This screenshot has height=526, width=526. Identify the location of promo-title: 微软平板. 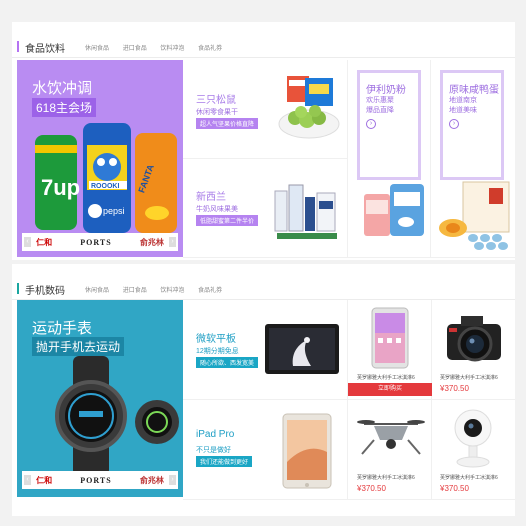
(216, 339).